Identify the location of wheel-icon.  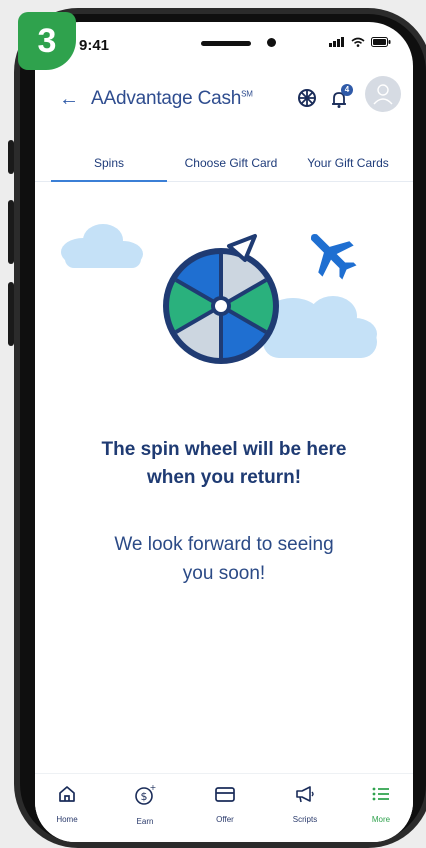
(307, 98).